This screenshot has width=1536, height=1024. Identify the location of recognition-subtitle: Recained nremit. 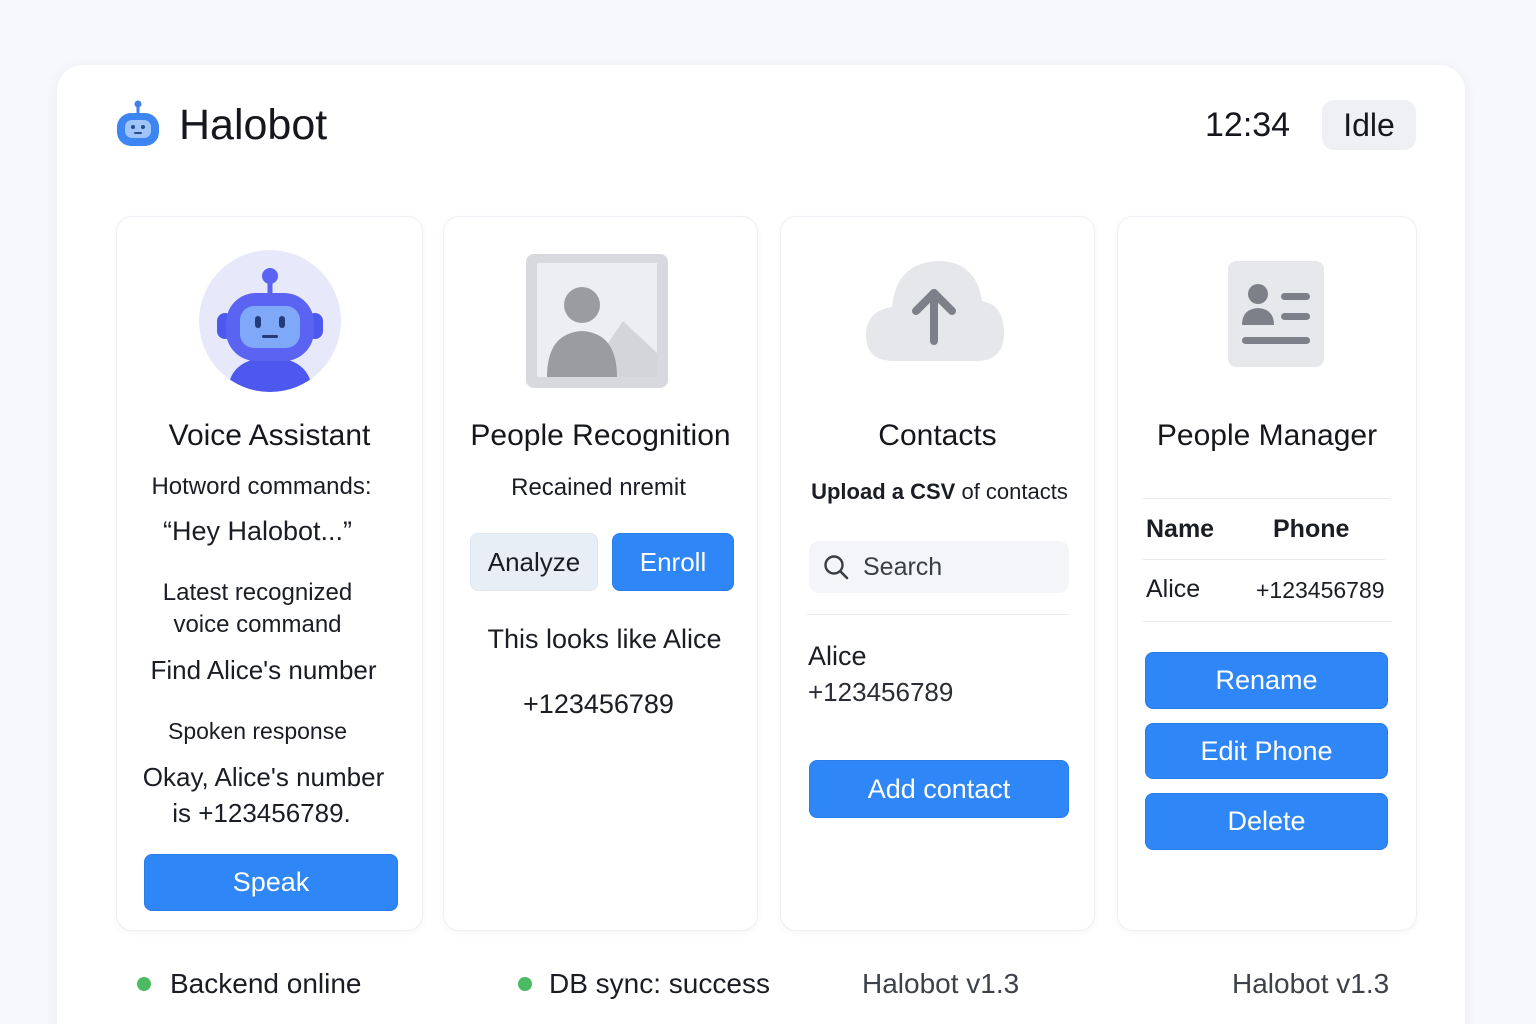
(598, 487).